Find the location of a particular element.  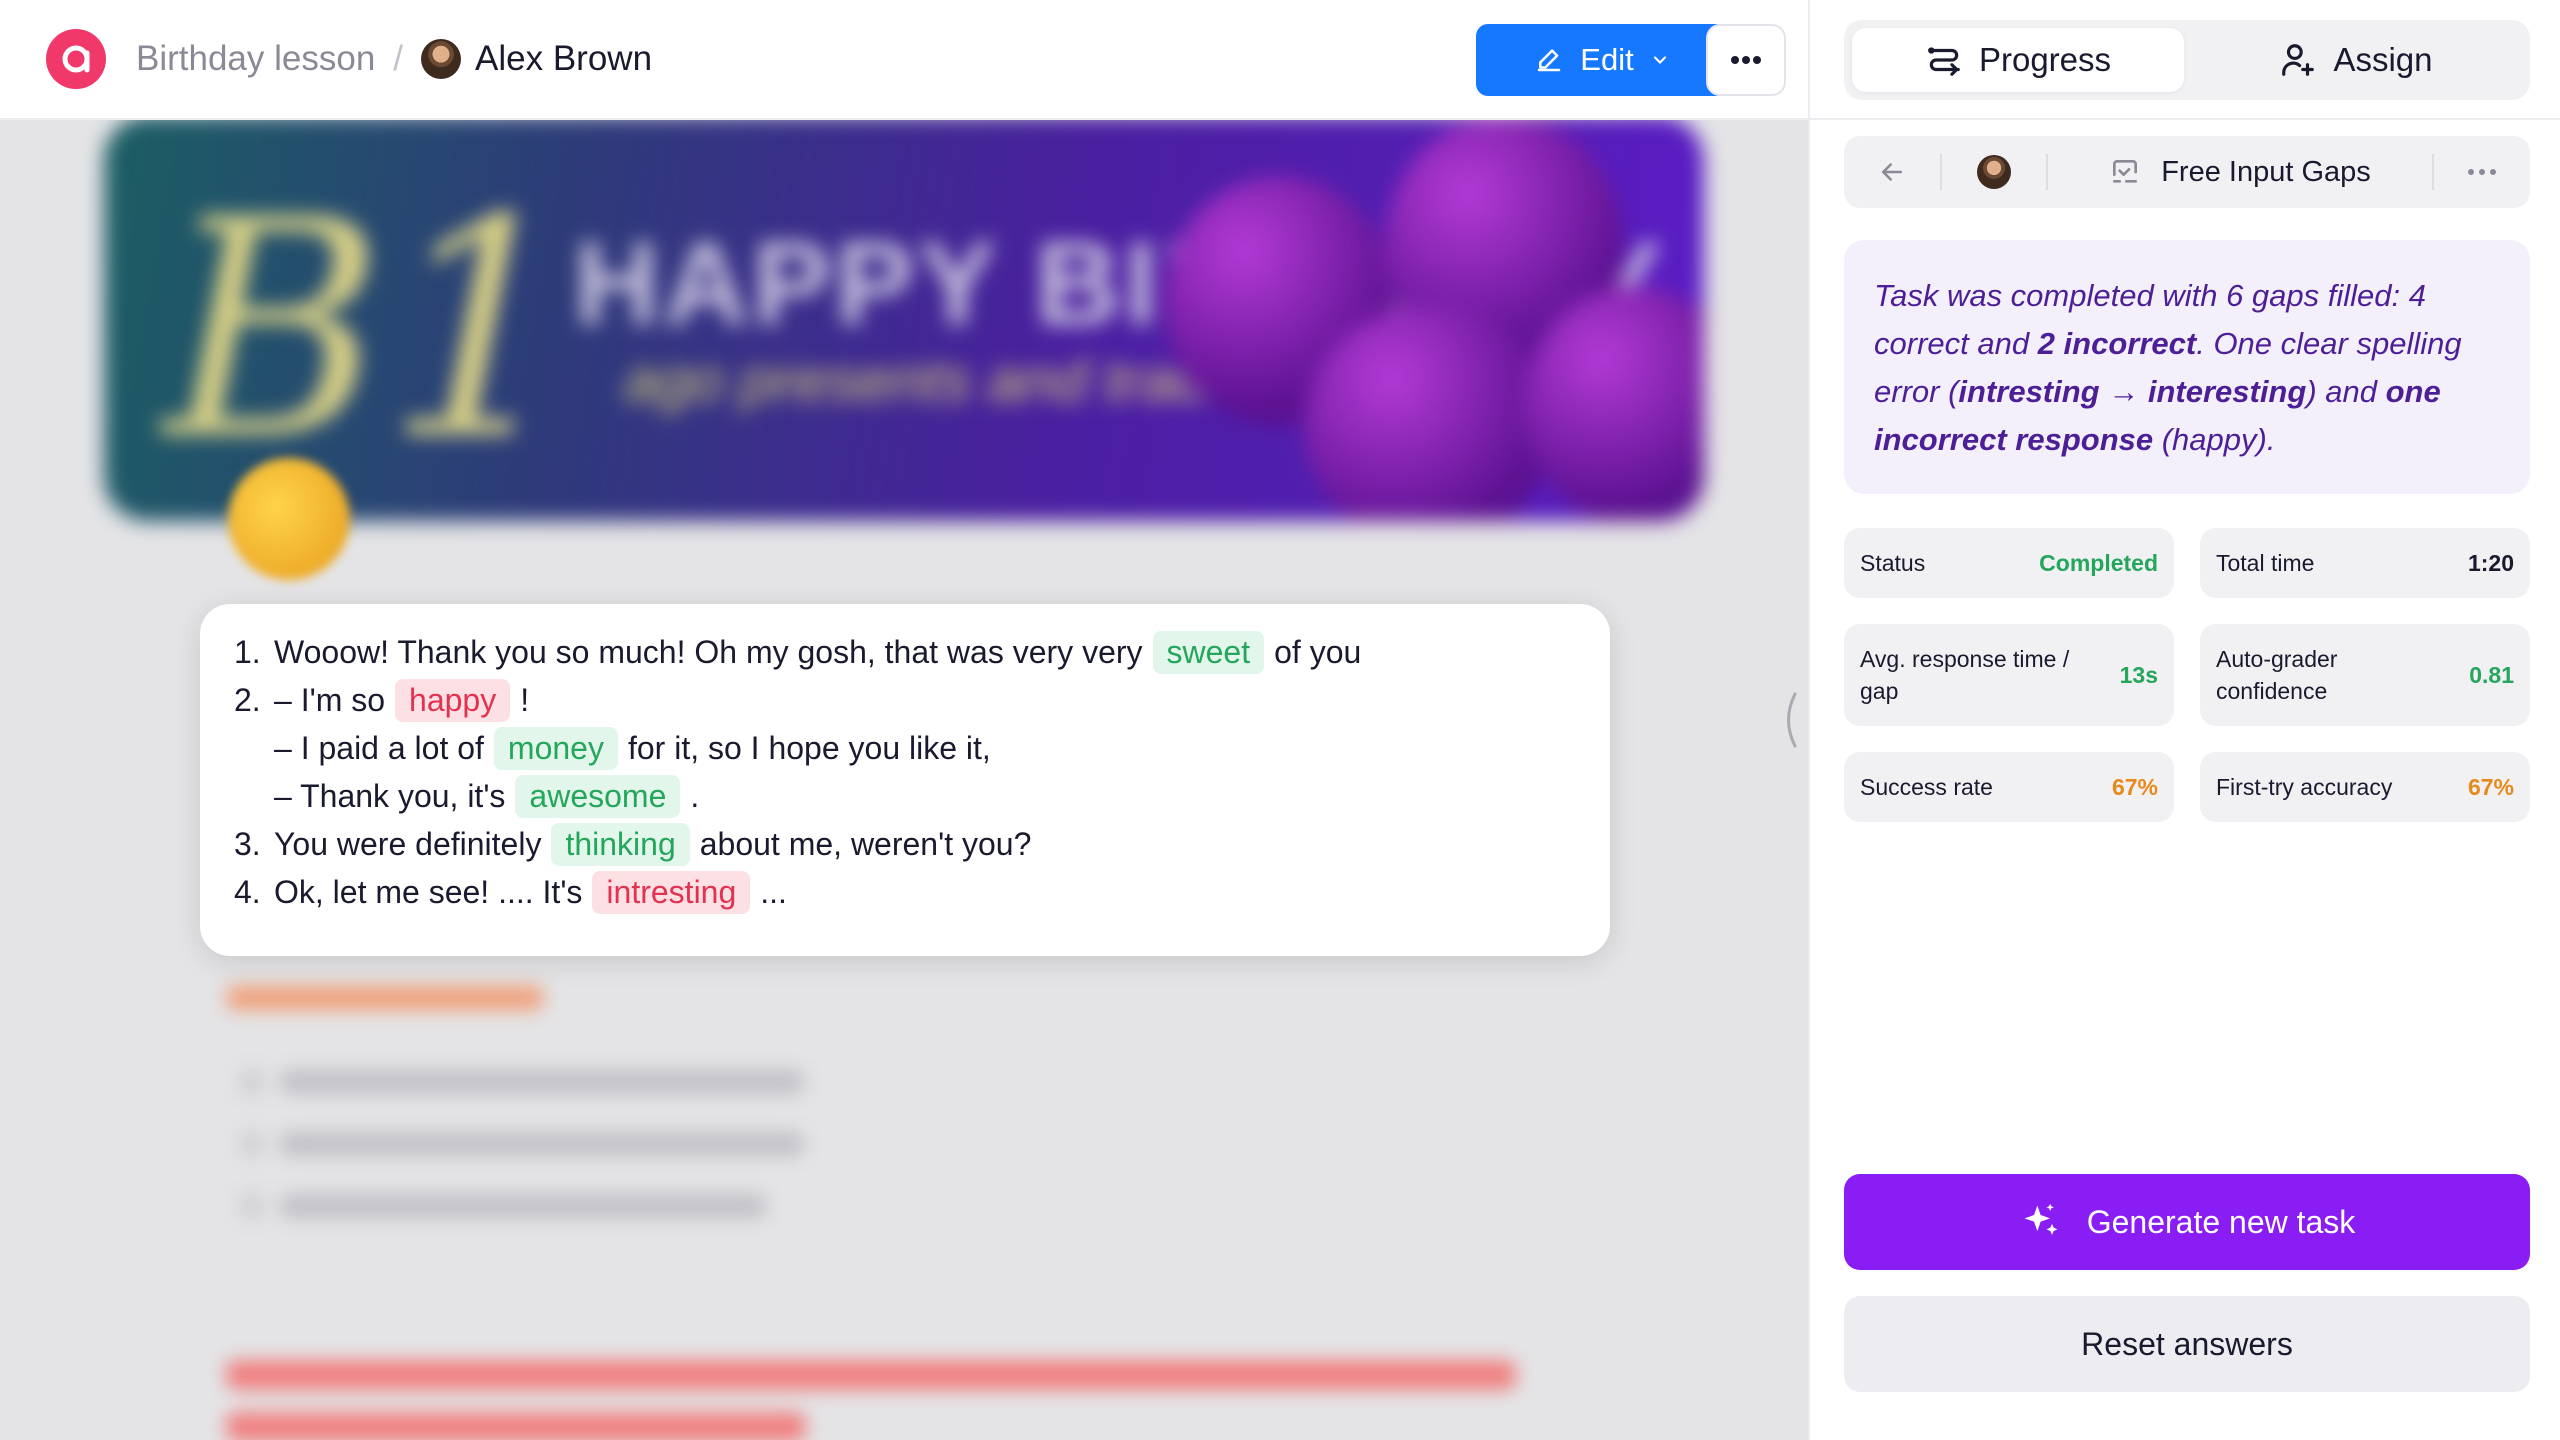

sparkles-icon is located at coordinates (2041, 1219).